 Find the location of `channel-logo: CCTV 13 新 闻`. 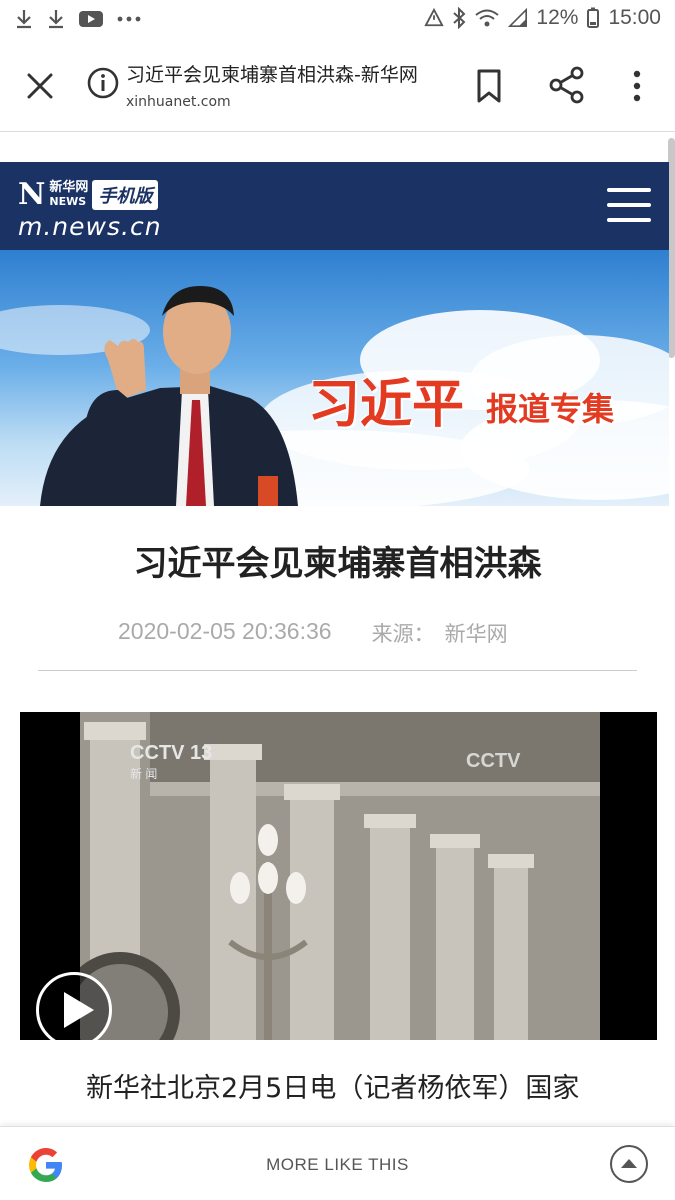

channel-logo: CCTV 13 新 闻 is located at coordinates (171, 762).